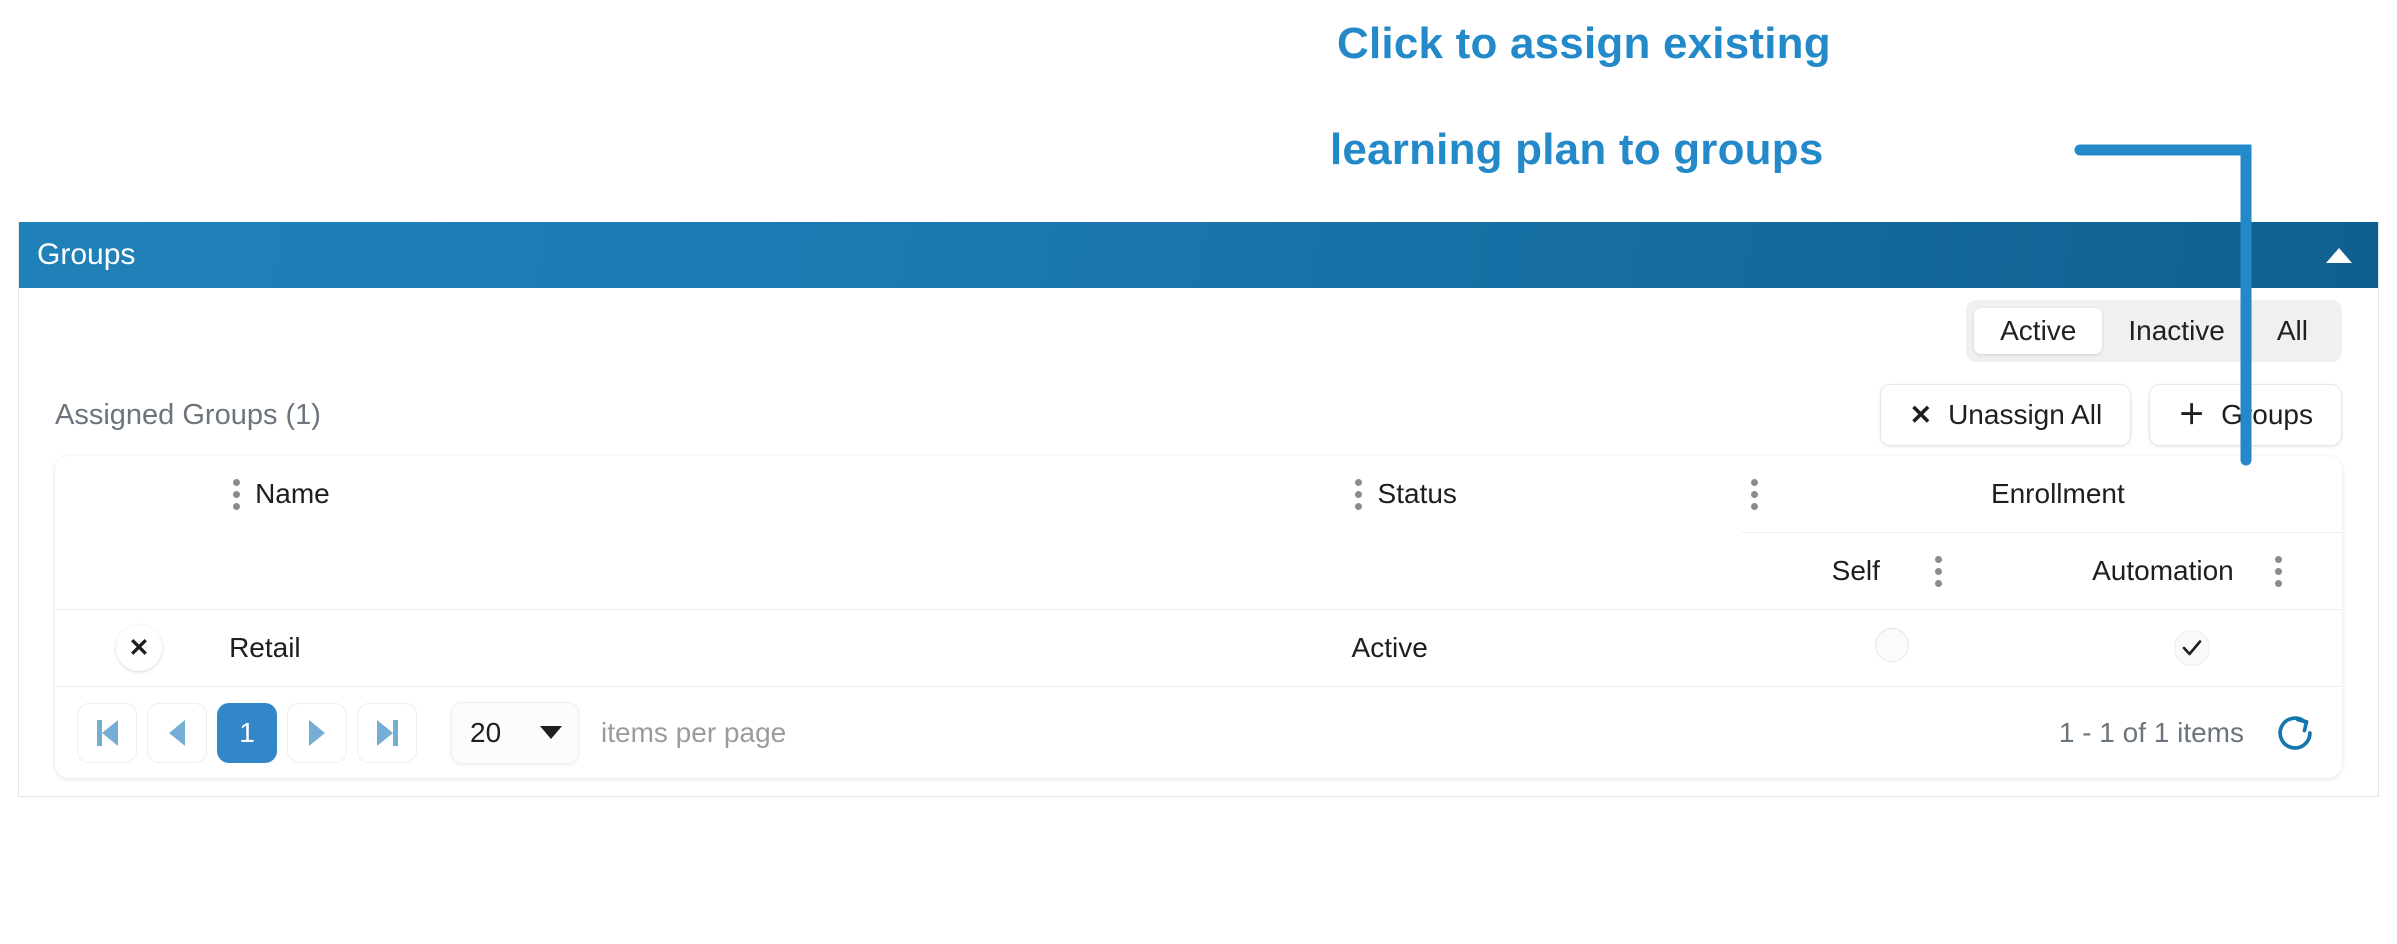 The height and width of the screenshot is (944, 2397). I want to click on automation-enrollment-check-icon, so click(2191, 647).